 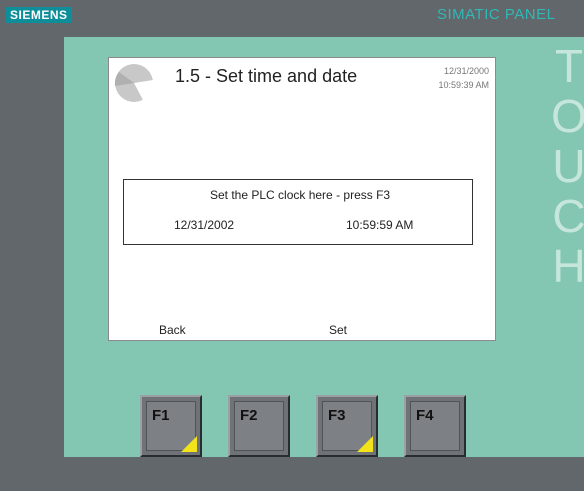 I want to click on header-date: 12/31/2000, so click(x=466, y=71).